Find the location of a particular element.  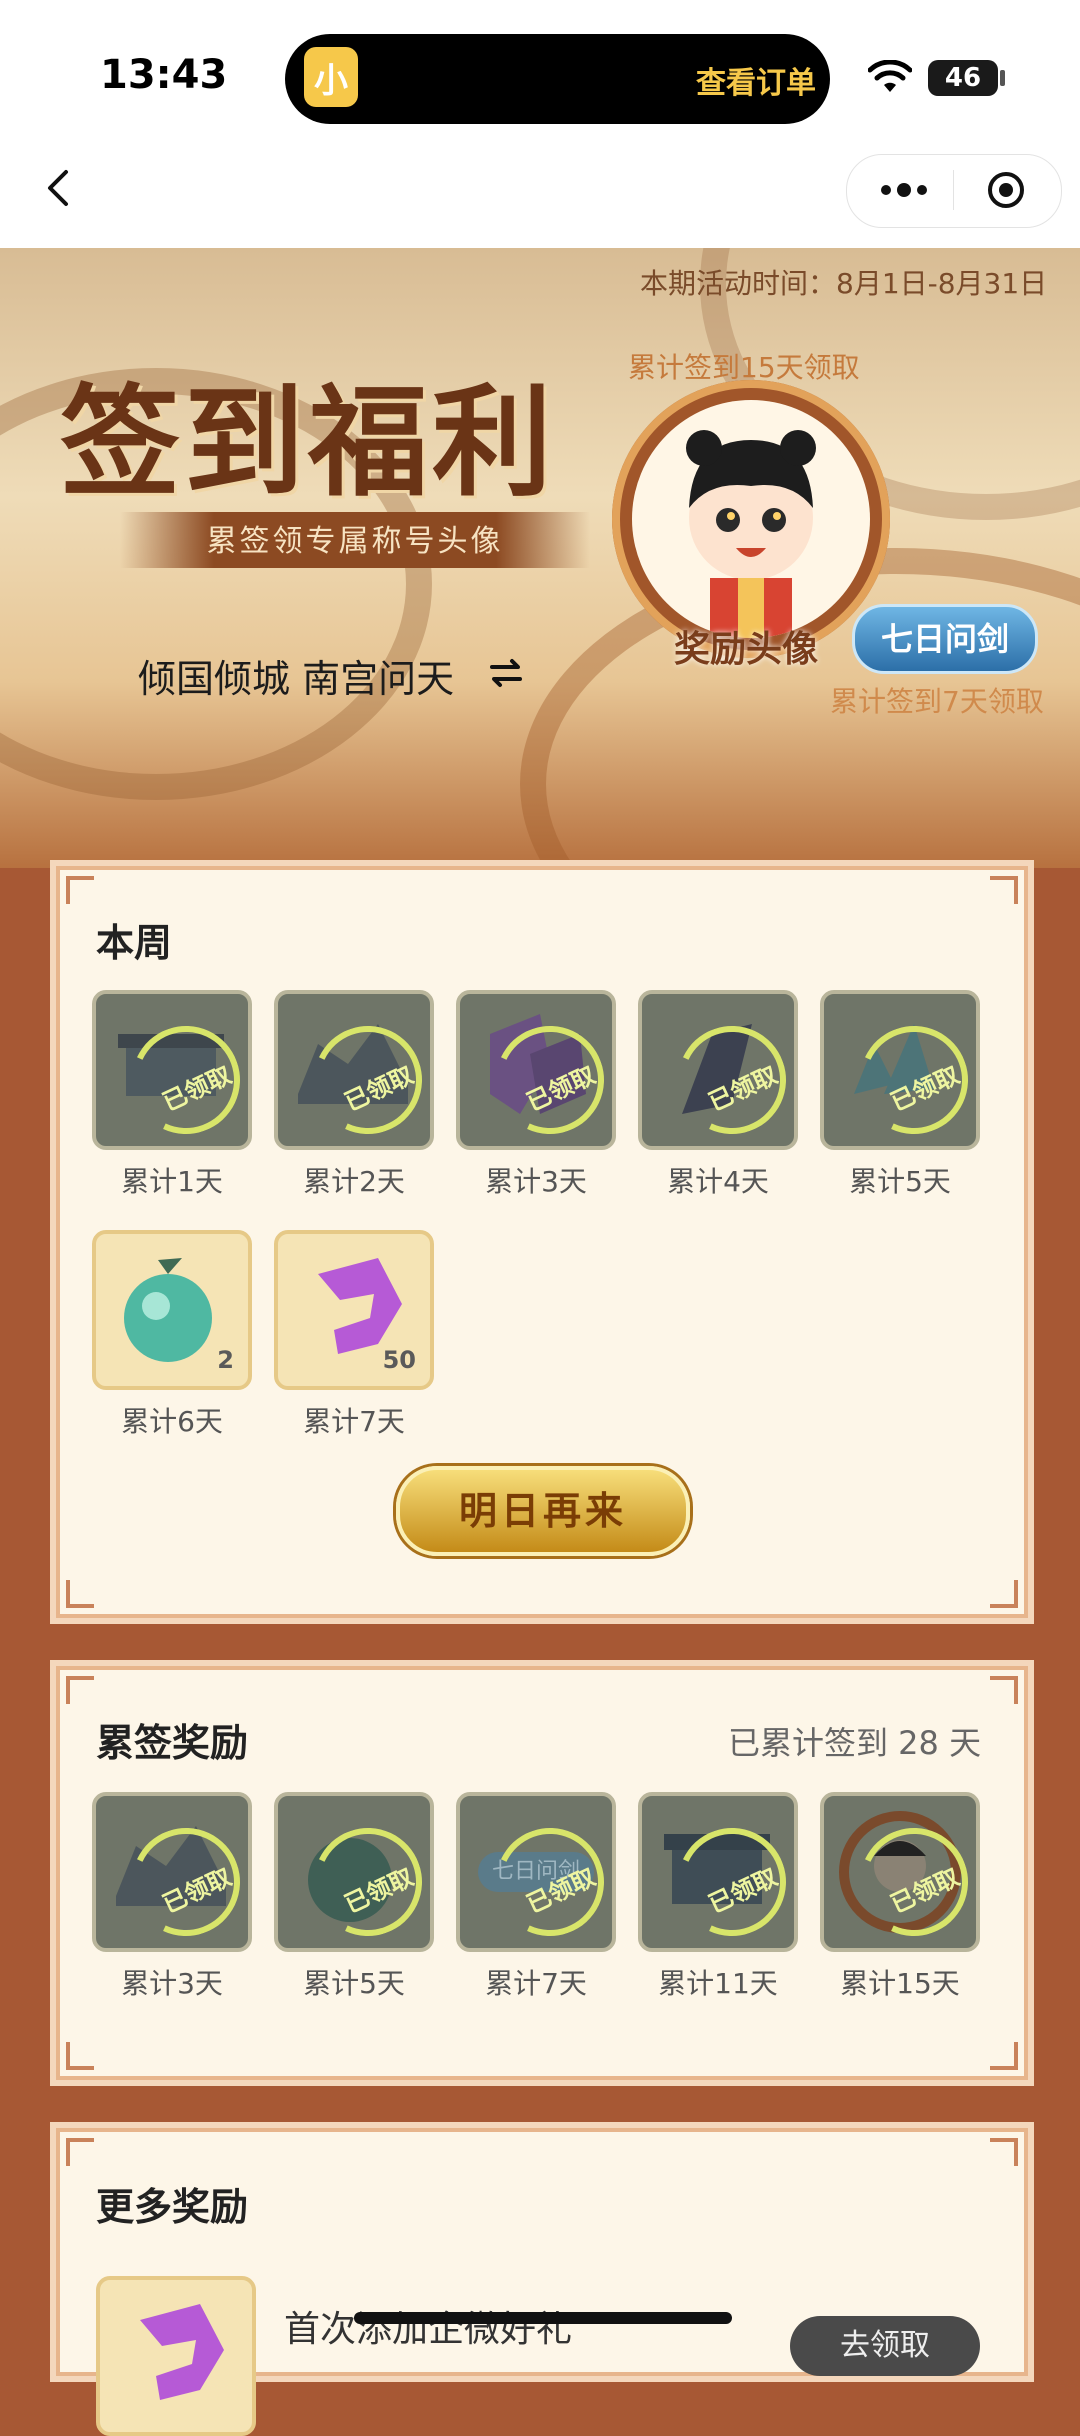

back-arrow-icon is located at coordinates (60, 188).